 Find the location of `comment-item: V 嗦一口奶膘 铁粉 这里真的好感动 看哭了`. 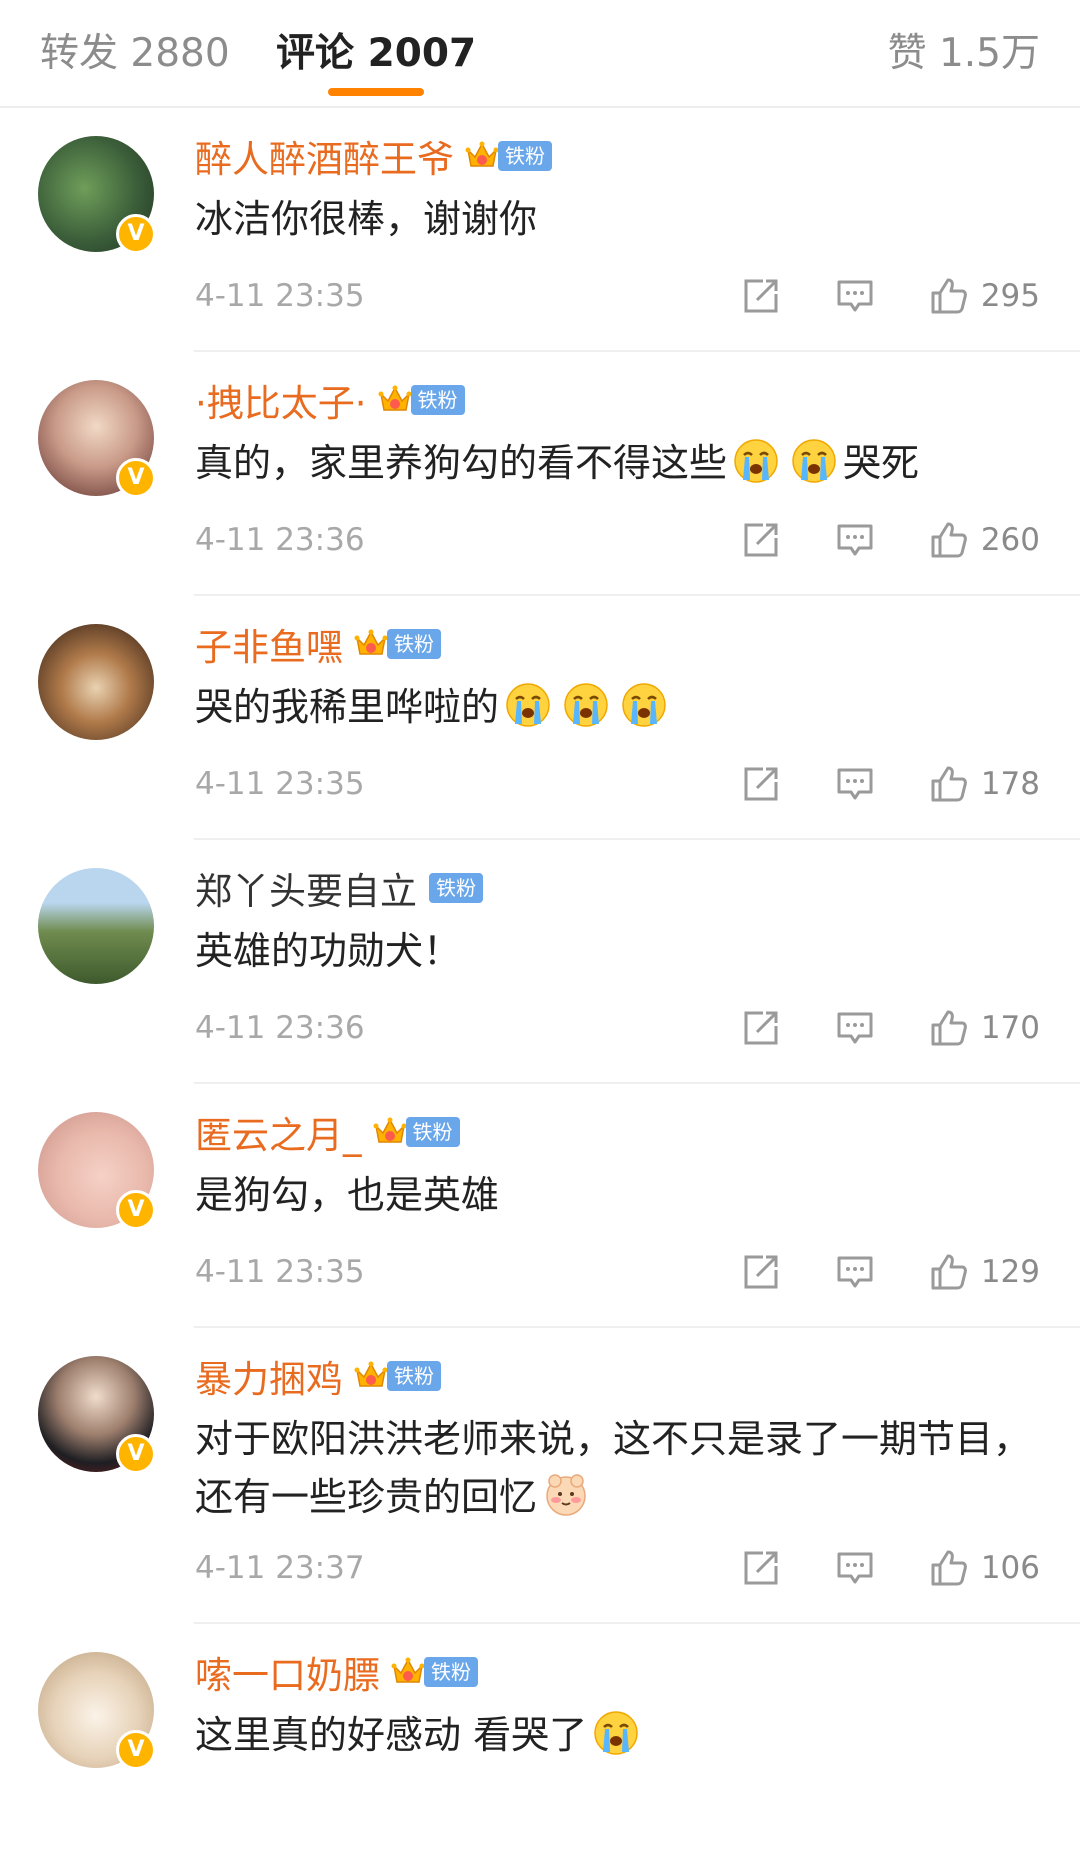

comment-item: V 嗦一口奶膘 铁粉 这里真的好感动 看哭了 is located at coordinates (540, 1746).